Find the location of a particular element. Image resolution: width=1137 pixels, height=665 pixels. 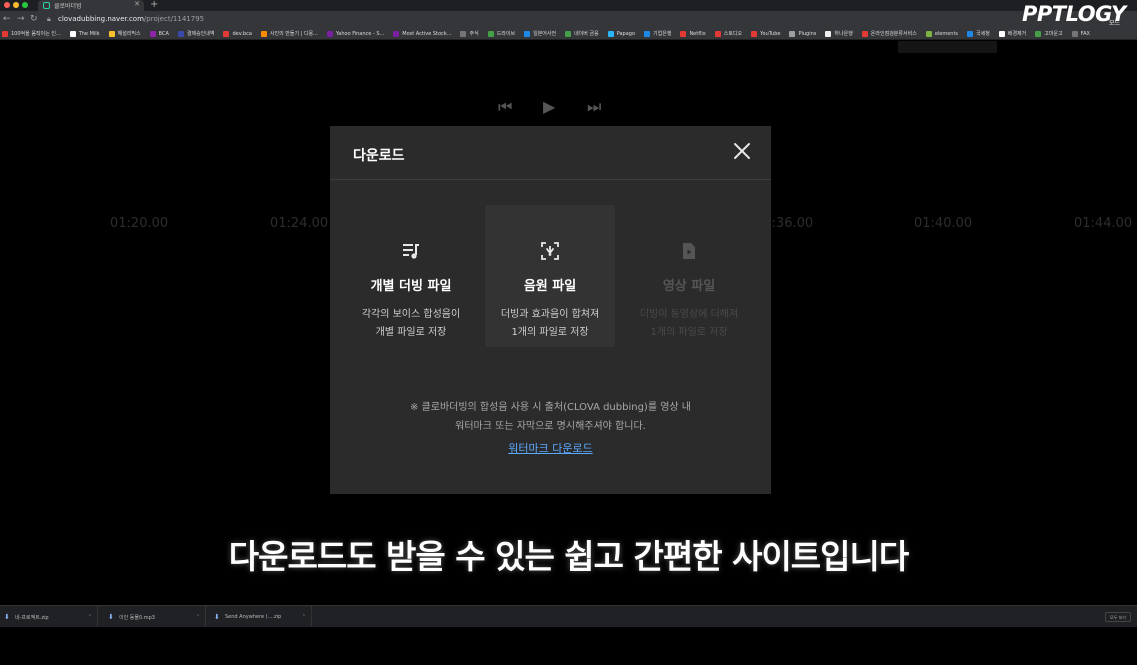

bookmark-item: The Milk is located at coordinates (84, 33).